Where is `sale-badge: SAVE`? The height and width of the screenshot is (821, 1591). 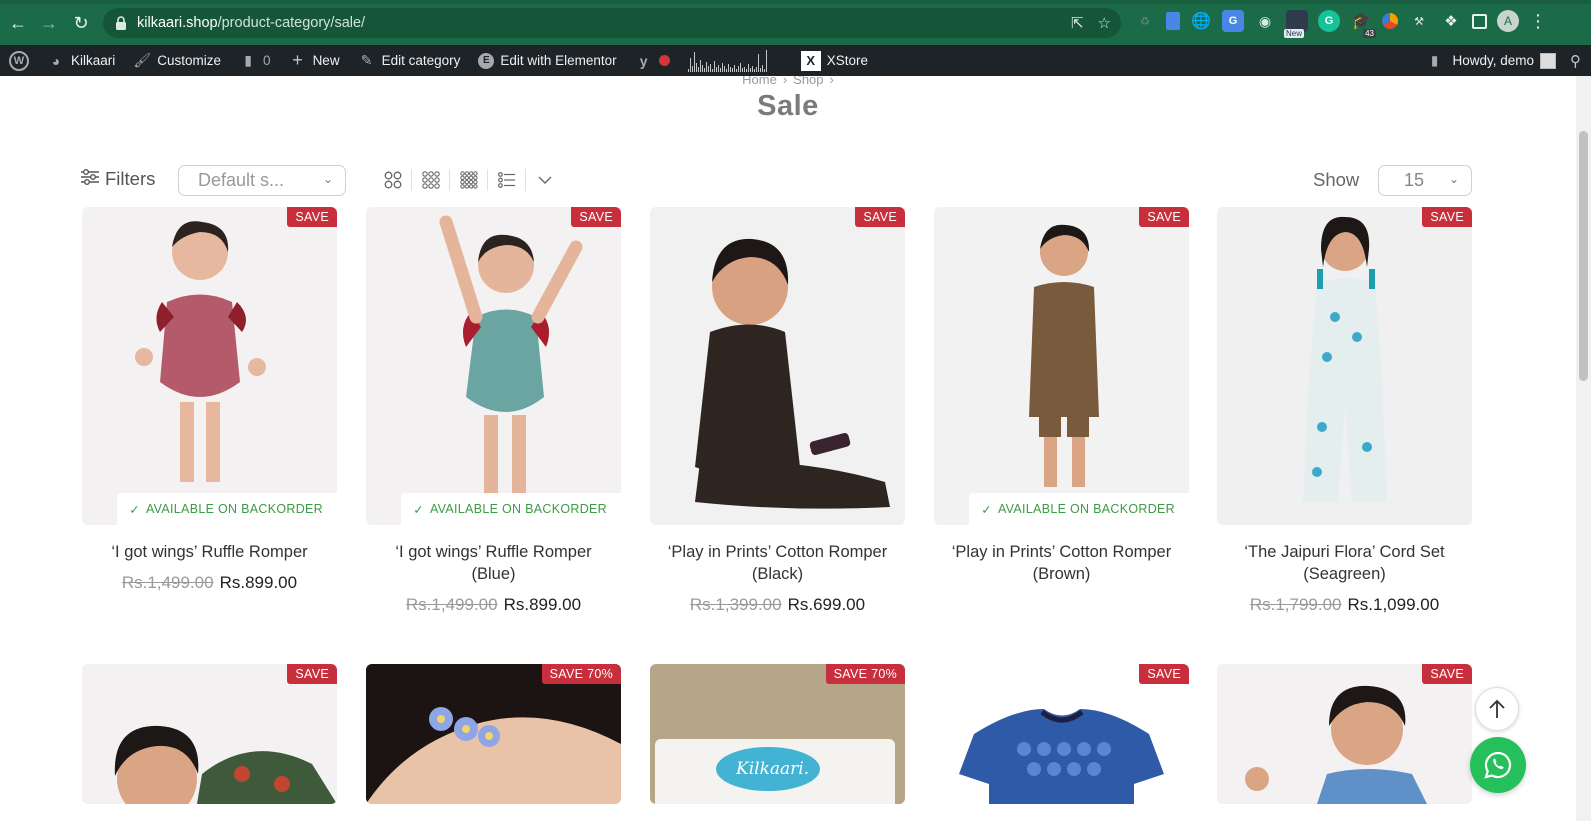 sale-badge: SAVE is located at coordinates (1164, 674).